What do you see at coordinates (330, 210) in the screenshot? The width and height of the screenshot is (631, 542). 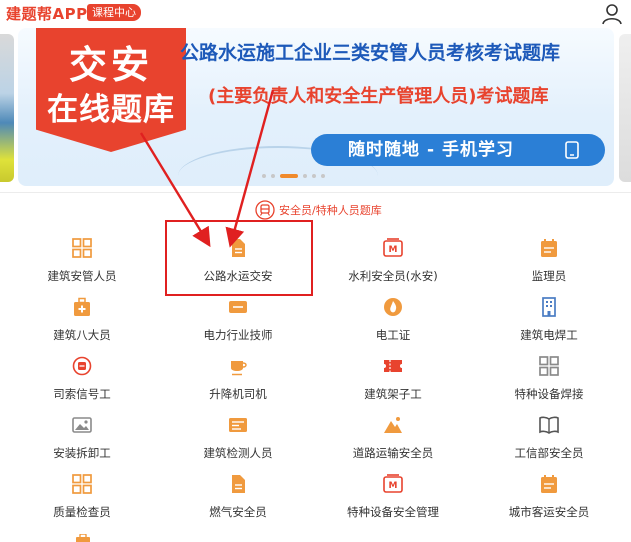 I see `section-title: 安全员/特种人员题库` at bounding box center [330, 210].